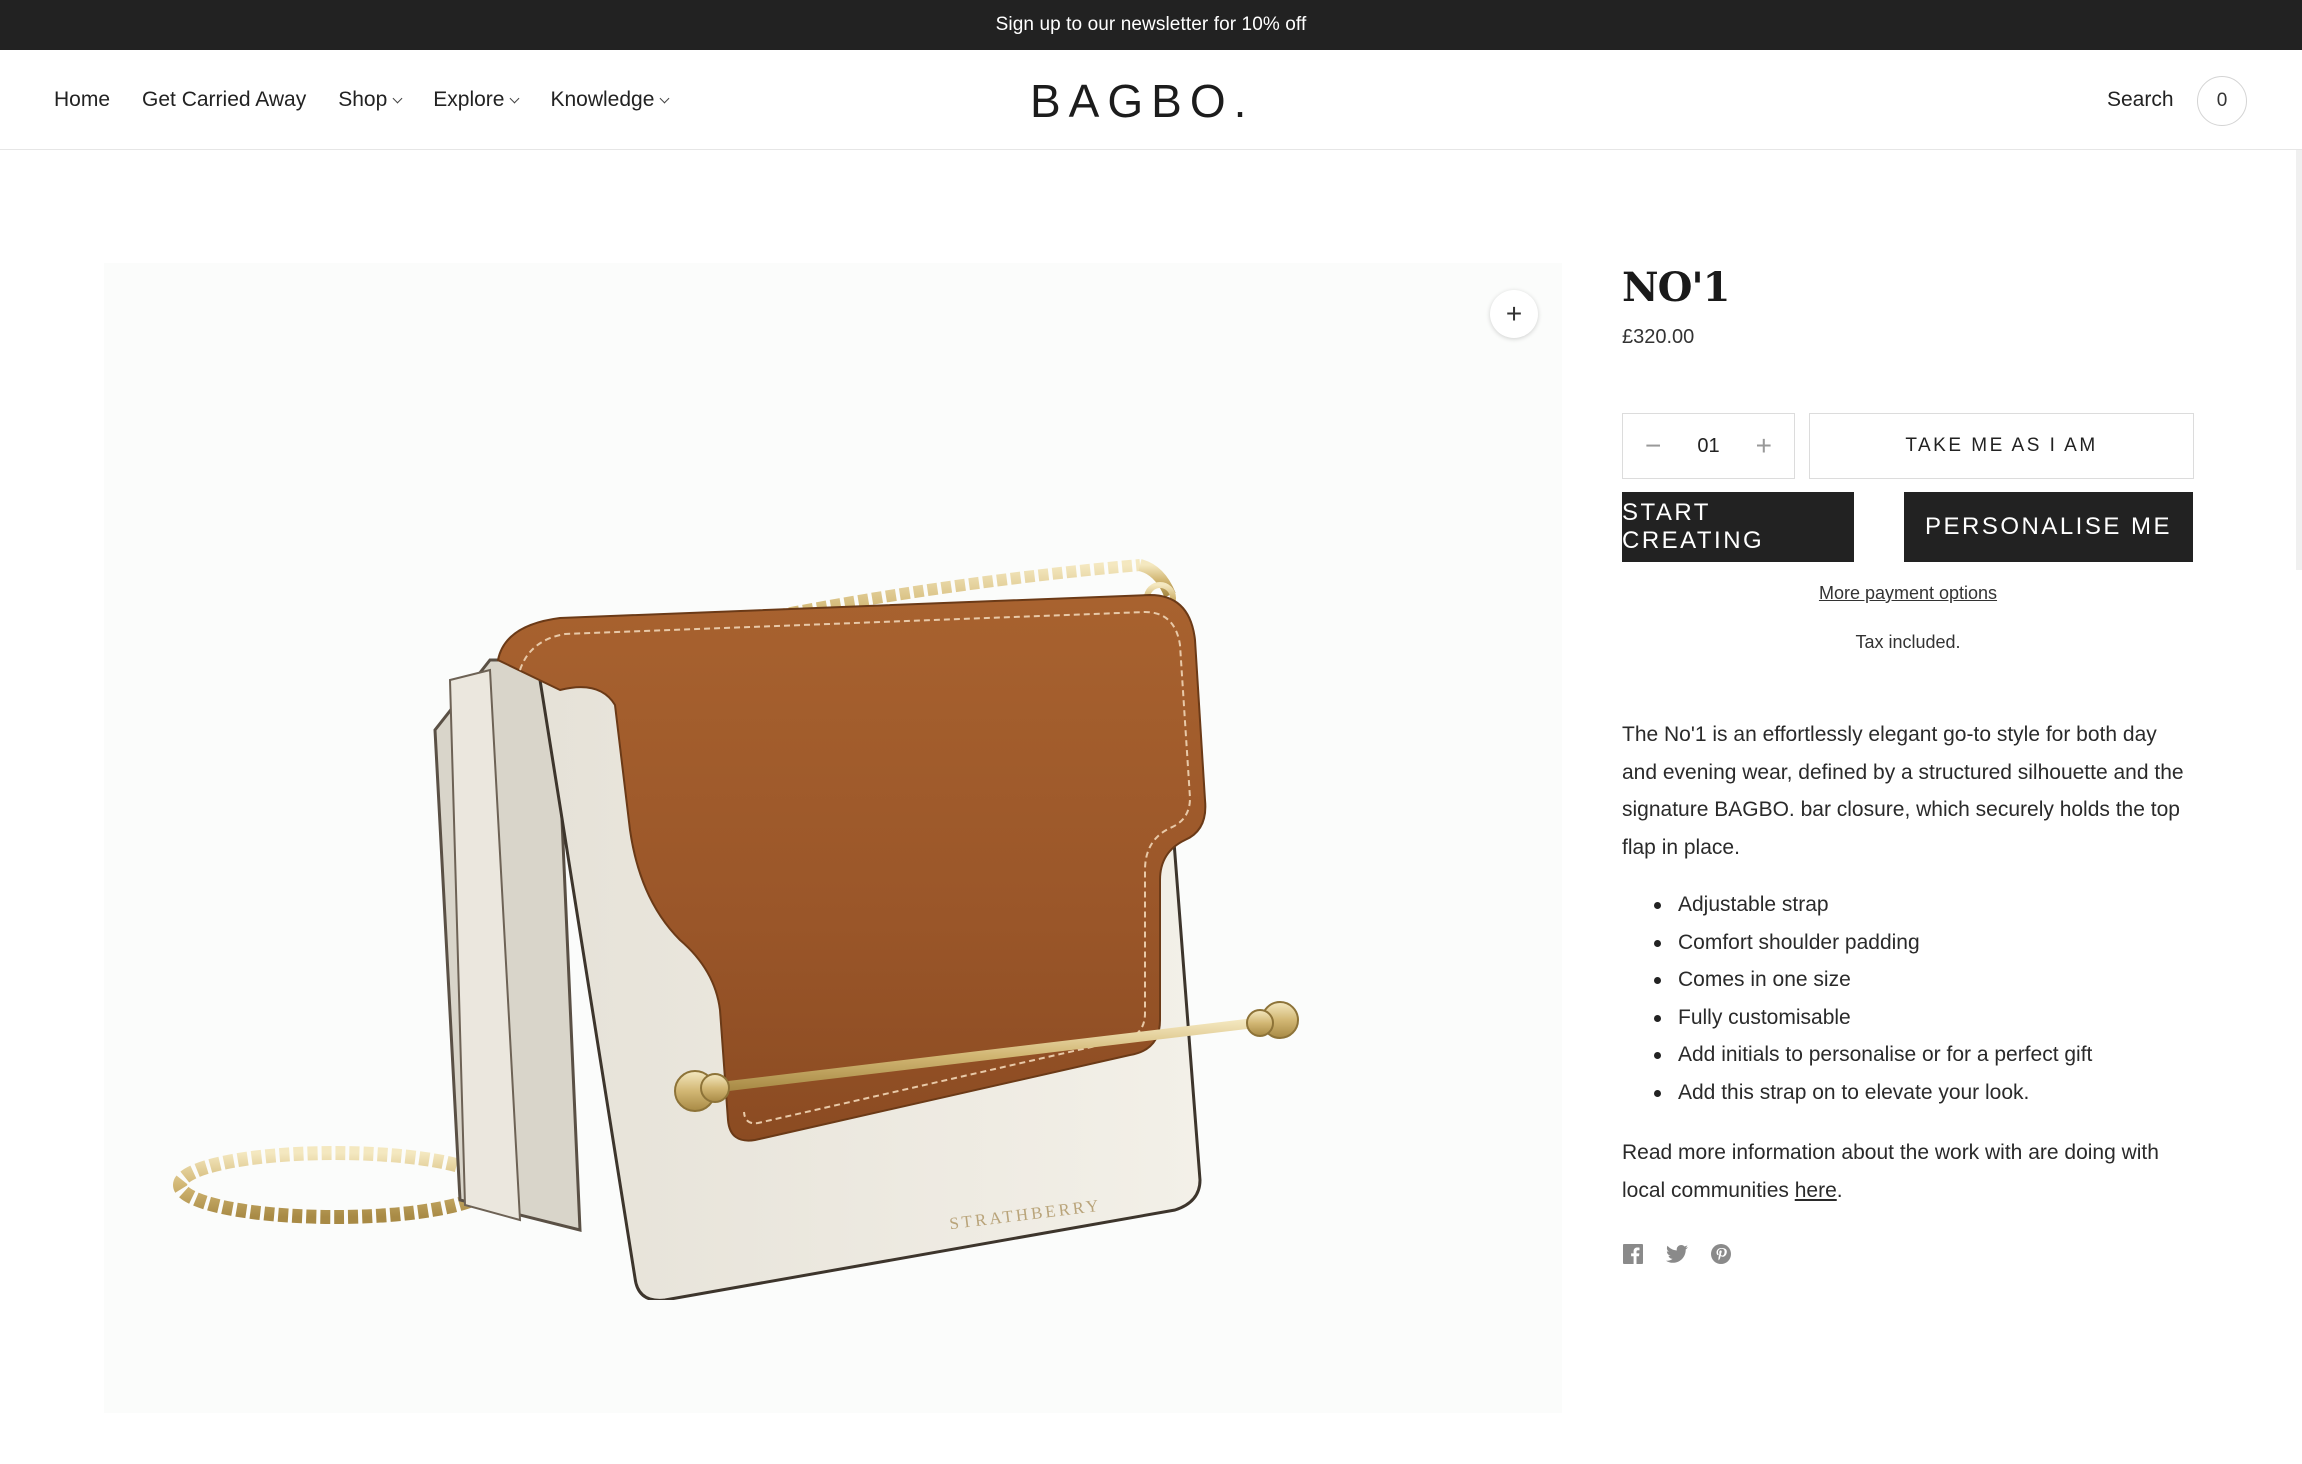 The image size is (2302, 1464). I want to click on here-link: here, so click(1816, 1190).